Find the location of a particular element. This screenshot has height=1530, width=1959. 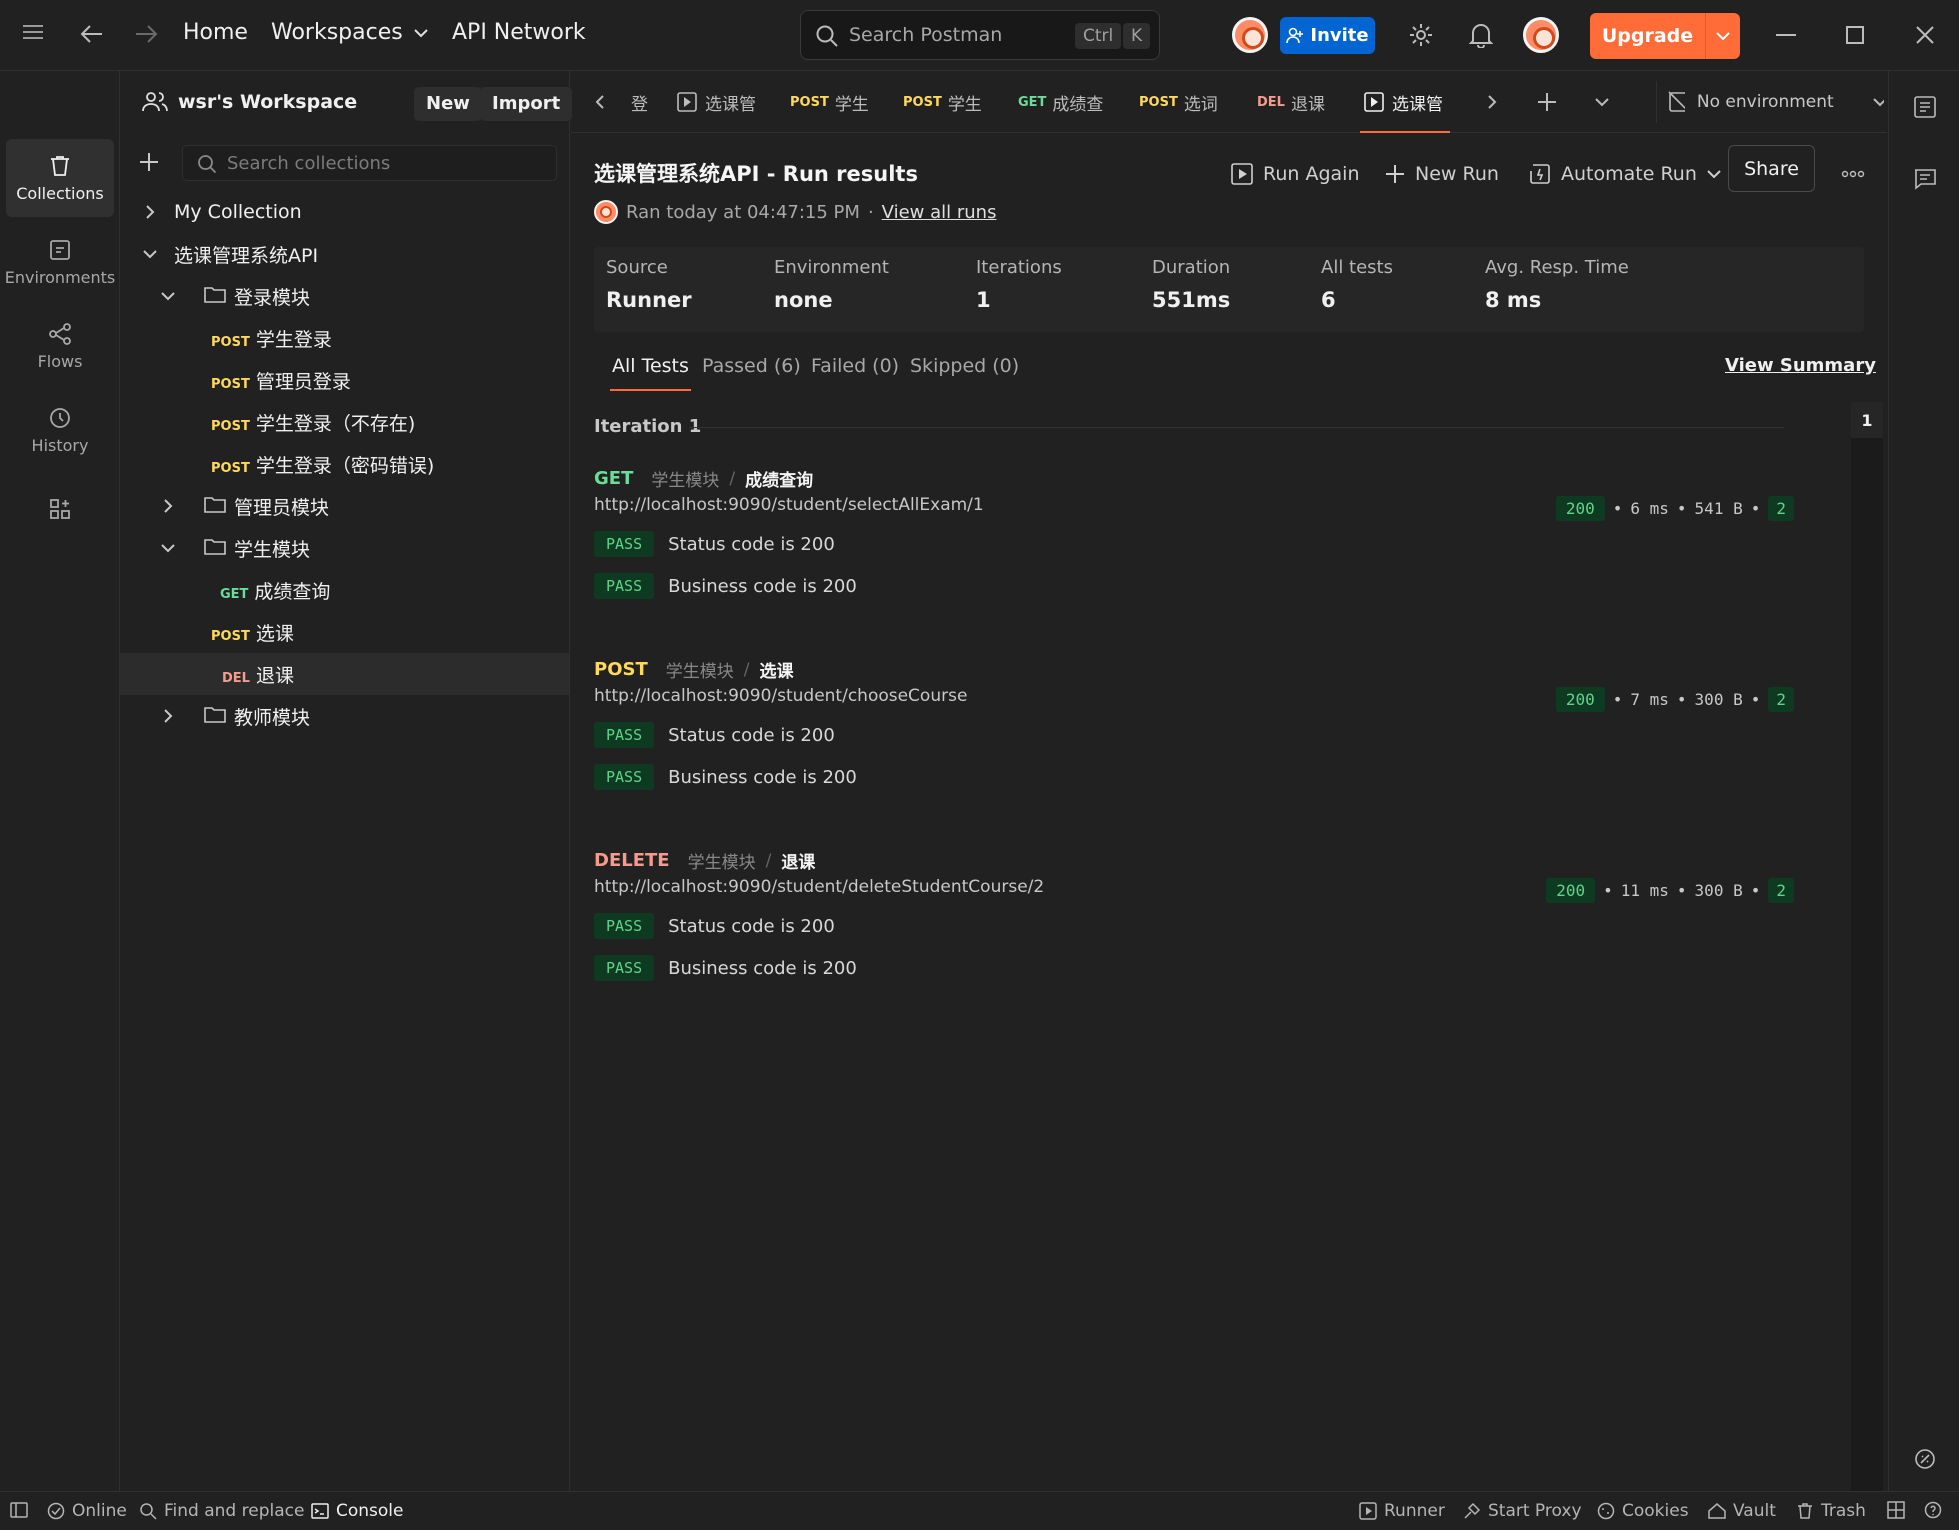

stat-value: Runner is located at coordinates (649, 300).